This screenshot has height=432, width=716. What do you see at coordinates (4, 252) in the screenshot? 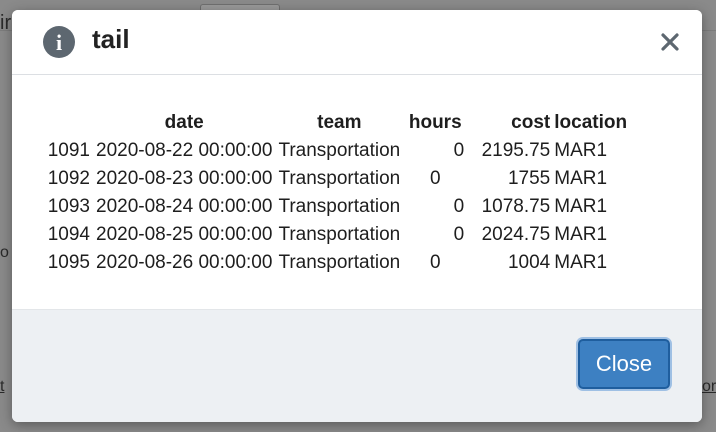
I see `background-text-fragment: o` at bounding box center [4, 252].